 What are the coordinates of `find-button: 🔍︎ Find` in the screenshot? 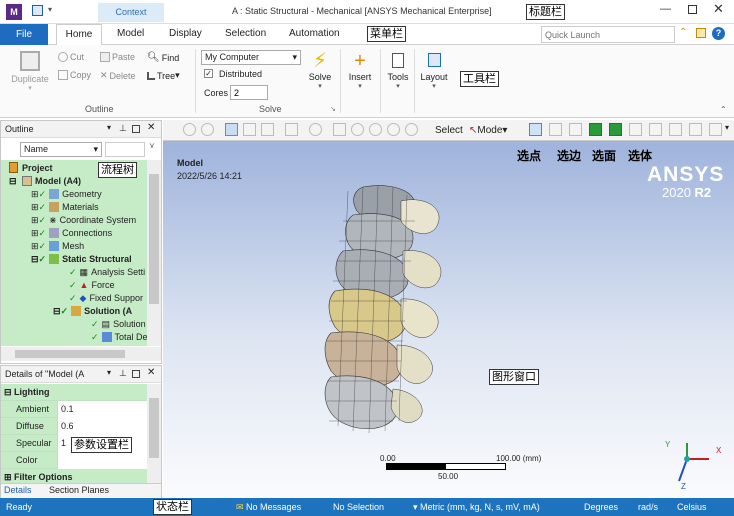 It's located at (163, 57).